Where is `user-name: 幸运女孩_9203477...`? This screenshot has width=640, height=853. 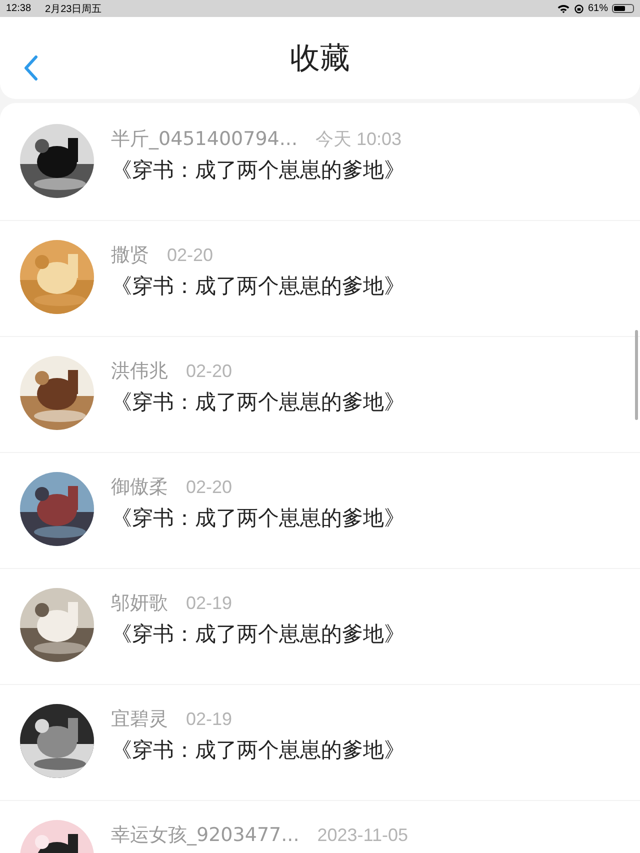 user-name: 幸运女孩_9203477... is located at coordinates (205, 835).